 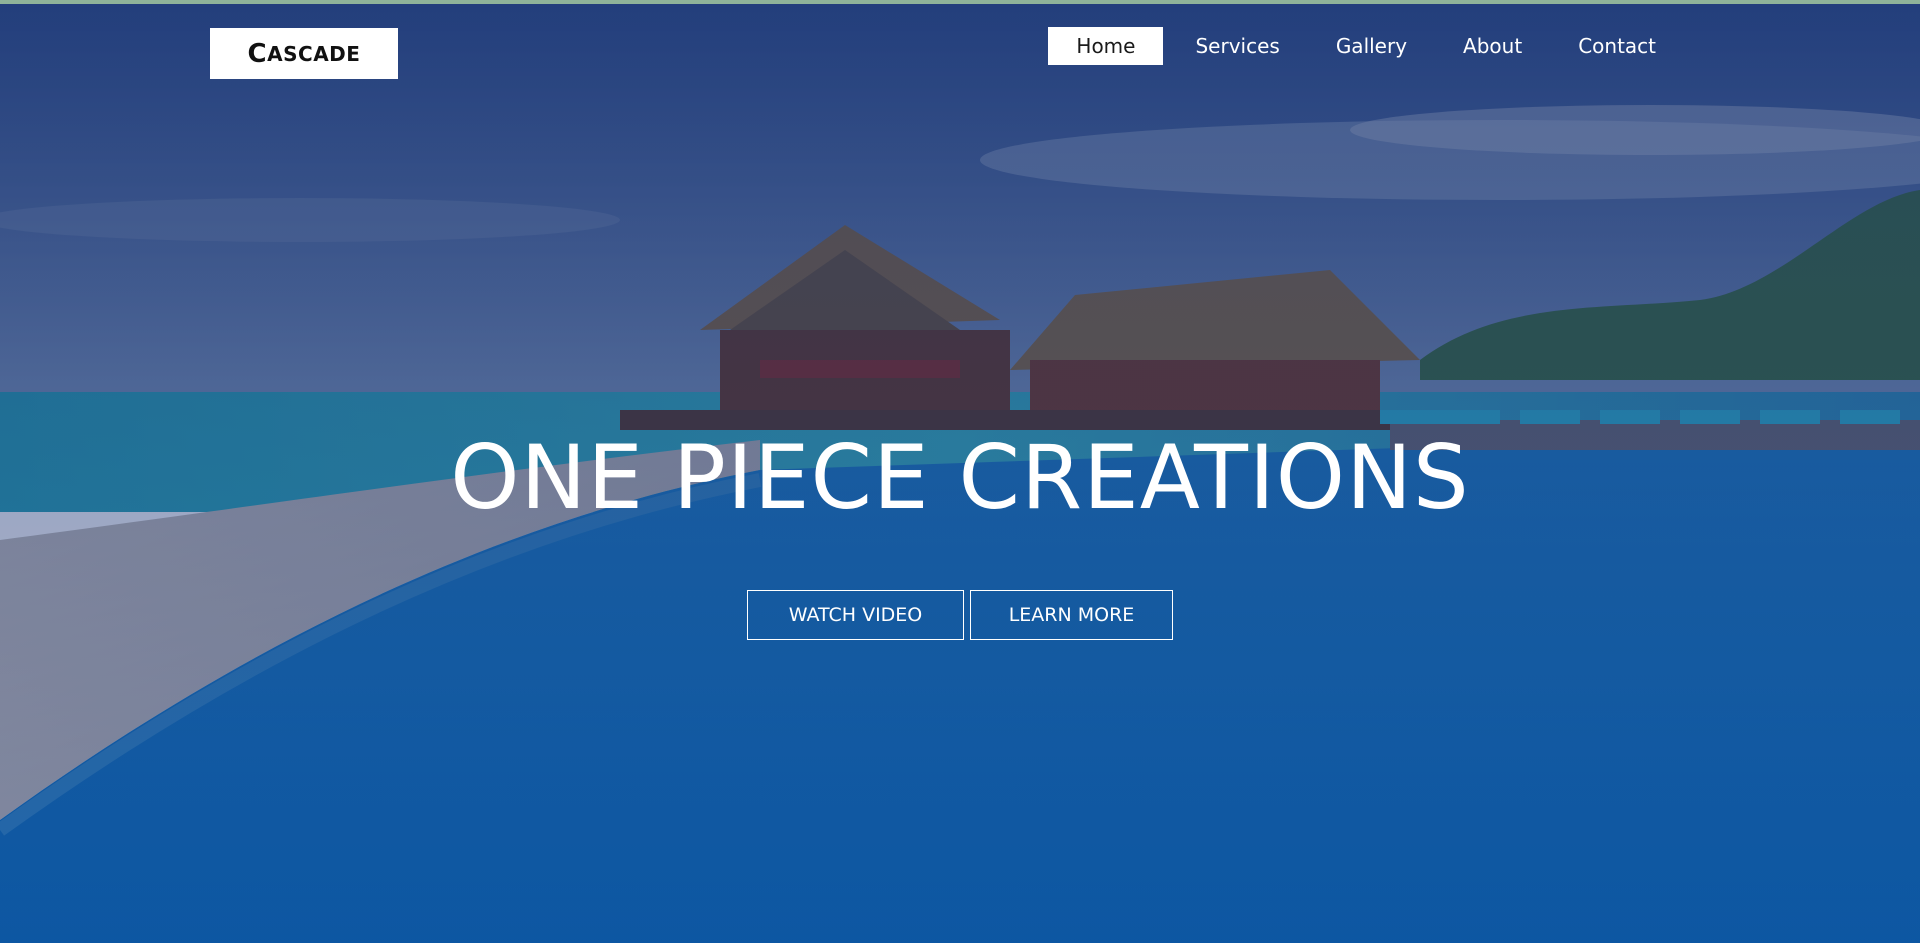 I want to click on watch-video-button: WATCH VIDEO, so click(x=855, y=615).